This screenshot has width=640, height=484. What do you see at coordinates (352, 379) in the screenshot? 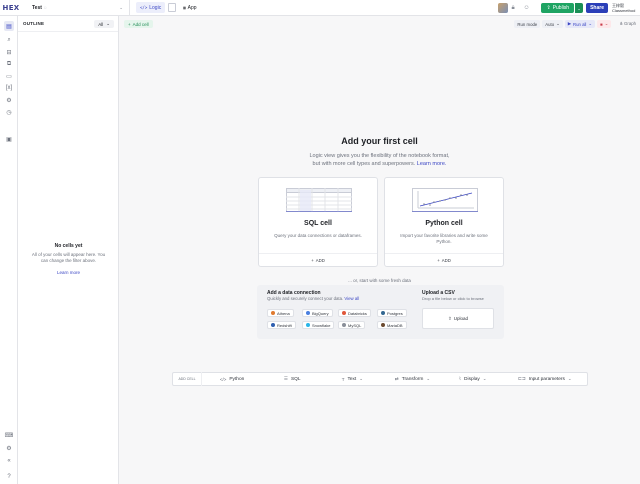
I see `add-text-button: T Text ⌄` at bounding box center [352, 379].